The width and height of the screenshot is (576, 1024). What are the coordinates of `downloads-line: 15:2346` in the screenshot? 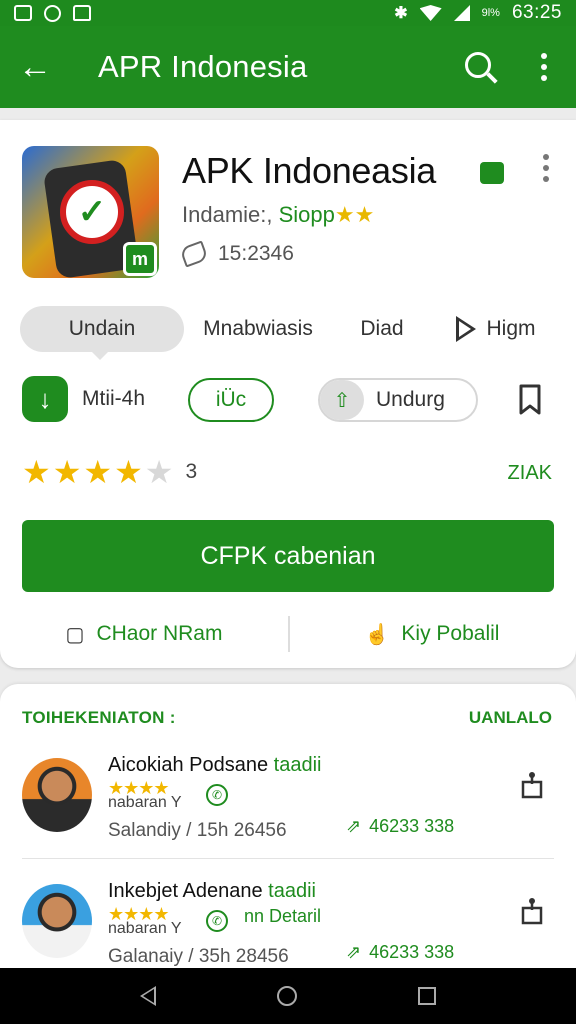 It's located at (236, 254).